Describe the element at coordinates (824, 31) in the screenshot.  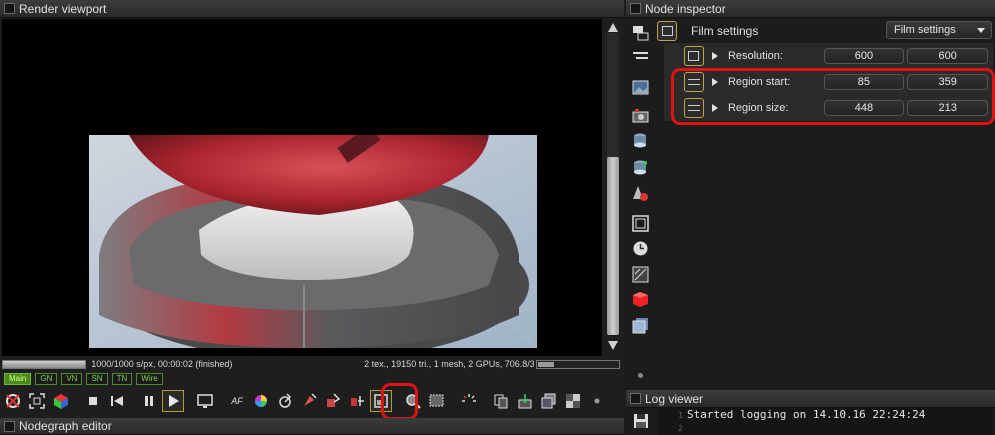
I see `inspector-node-header: Film settings Film settings` at that location.